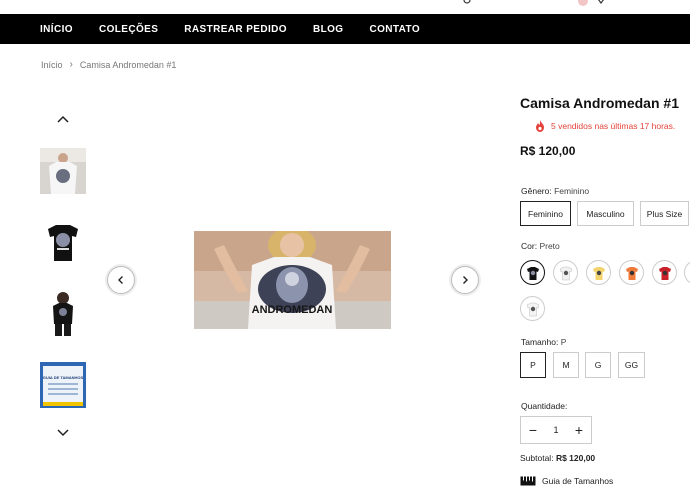  Describe the element at coordinates (128, 29) in the screenshot. I see `nav-item-colecoes: COLEÇÕES` at that location.